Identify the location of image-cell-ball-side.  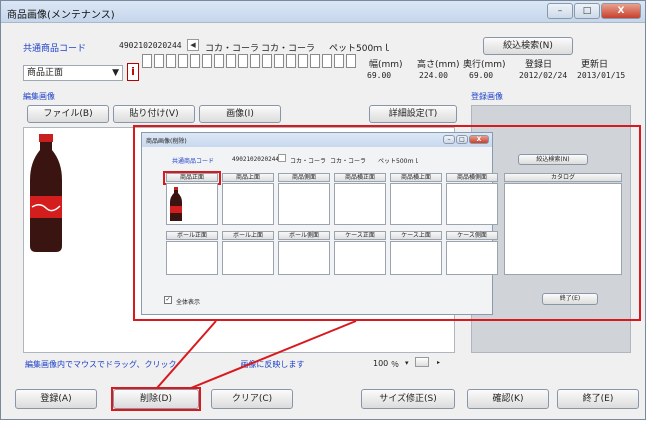
(304, 258).